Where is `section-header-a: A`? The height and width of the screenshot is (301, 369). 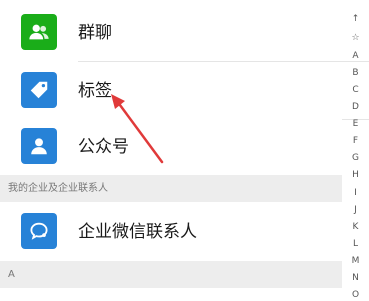 section-header-a: A is located at coordinates (171, 274).